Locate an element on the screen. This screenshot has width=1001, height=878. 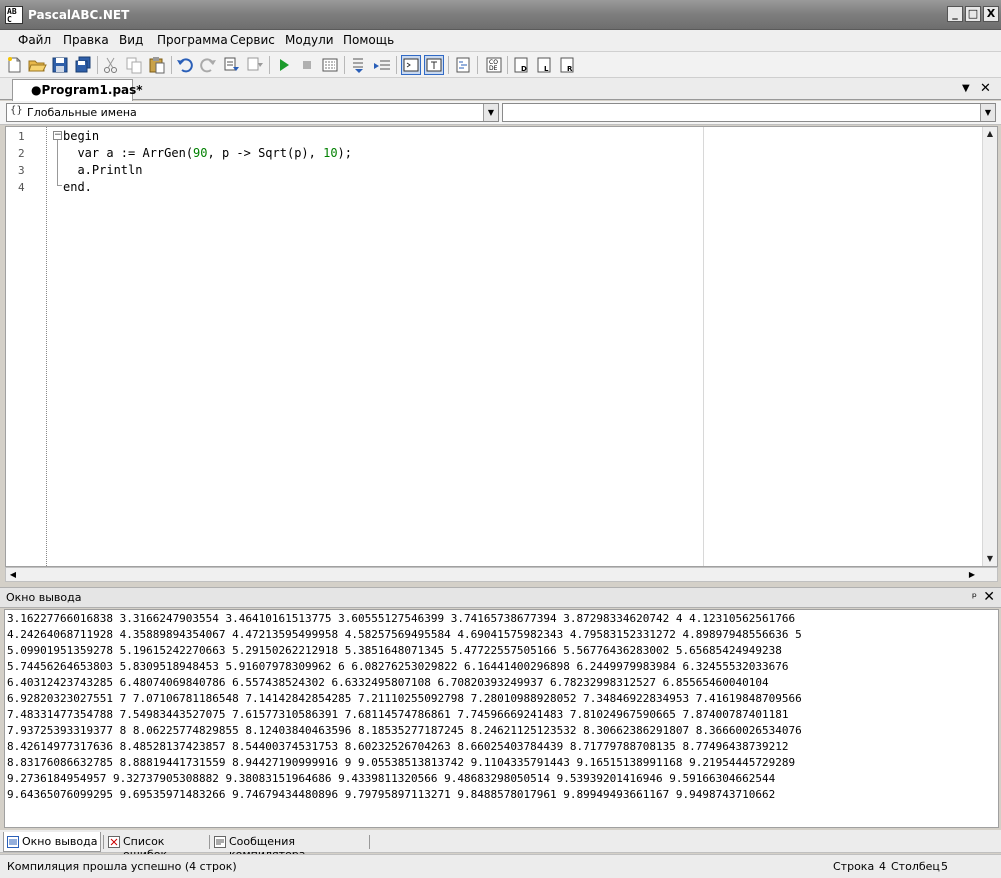
stop-icon is located at coordinates (307, 65).